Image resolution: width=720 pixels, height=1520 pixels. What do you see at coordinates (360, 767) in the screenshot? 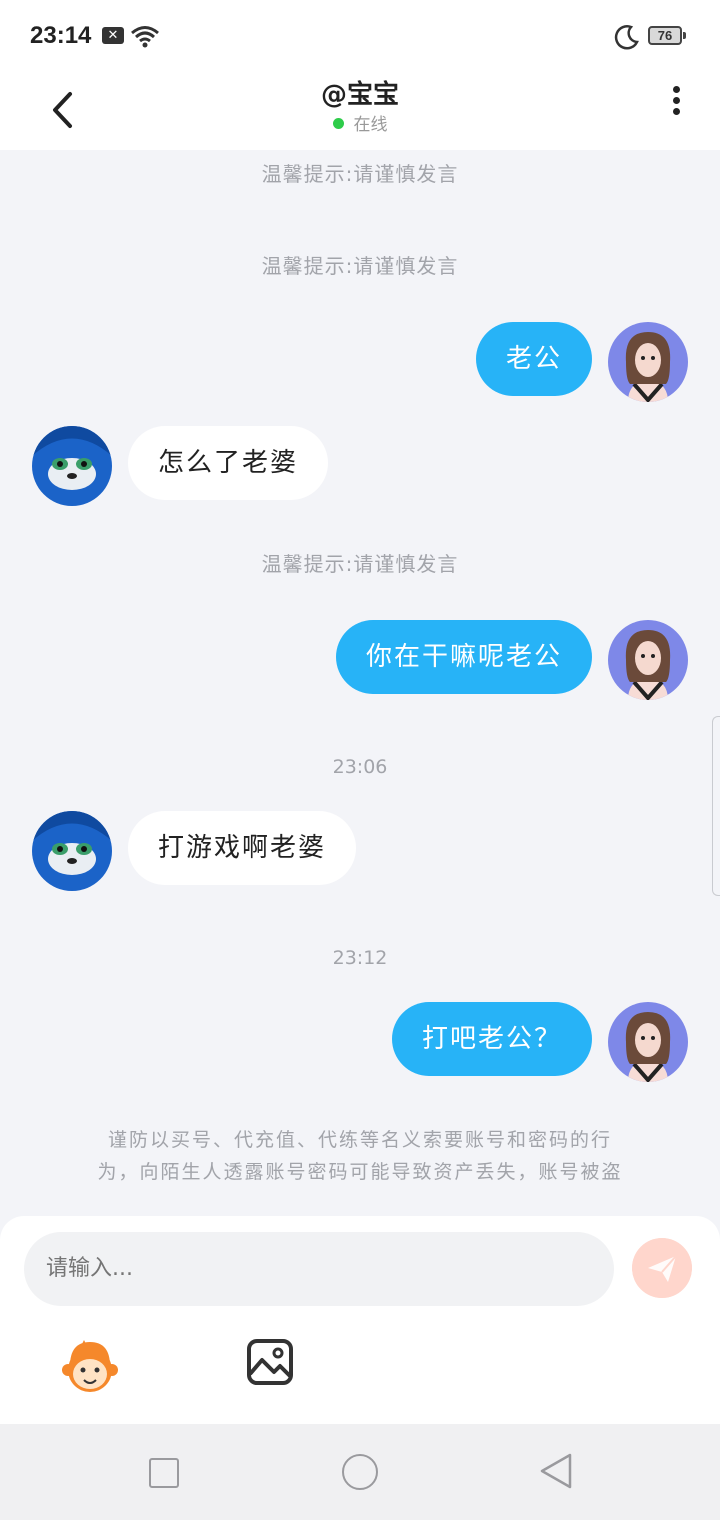
I see `message-timestamp: 23:06` at bounding box center [360, 767].